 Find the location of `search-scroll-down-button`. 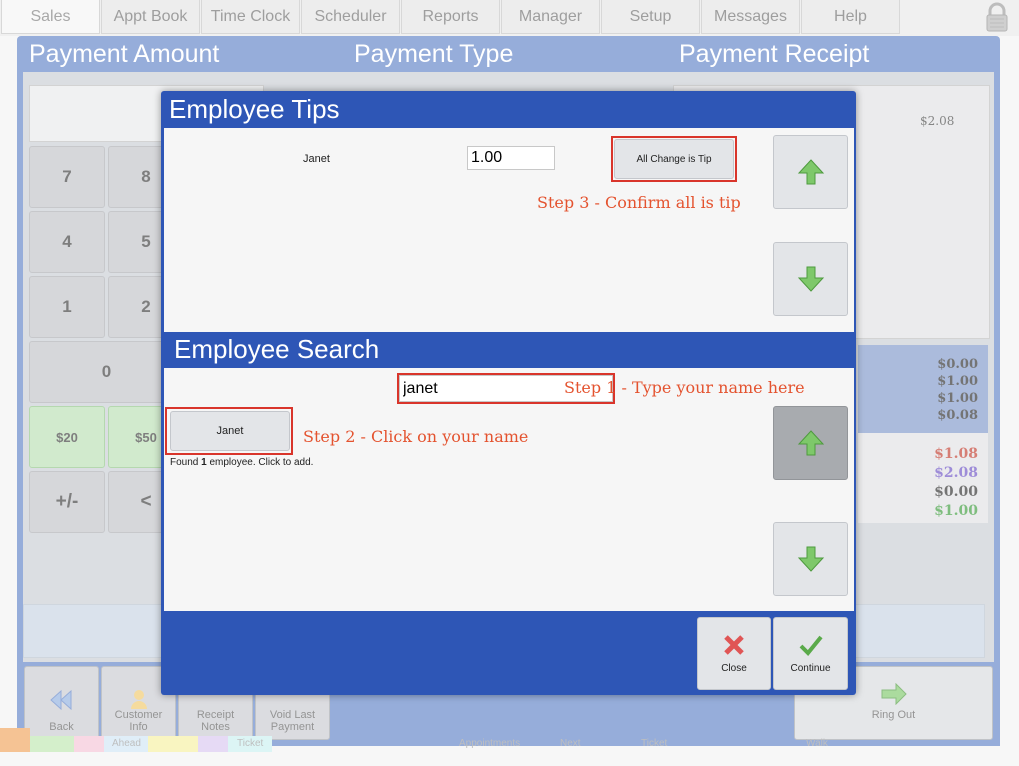

search-scroll-down-button is located at coordinates (810, 559).